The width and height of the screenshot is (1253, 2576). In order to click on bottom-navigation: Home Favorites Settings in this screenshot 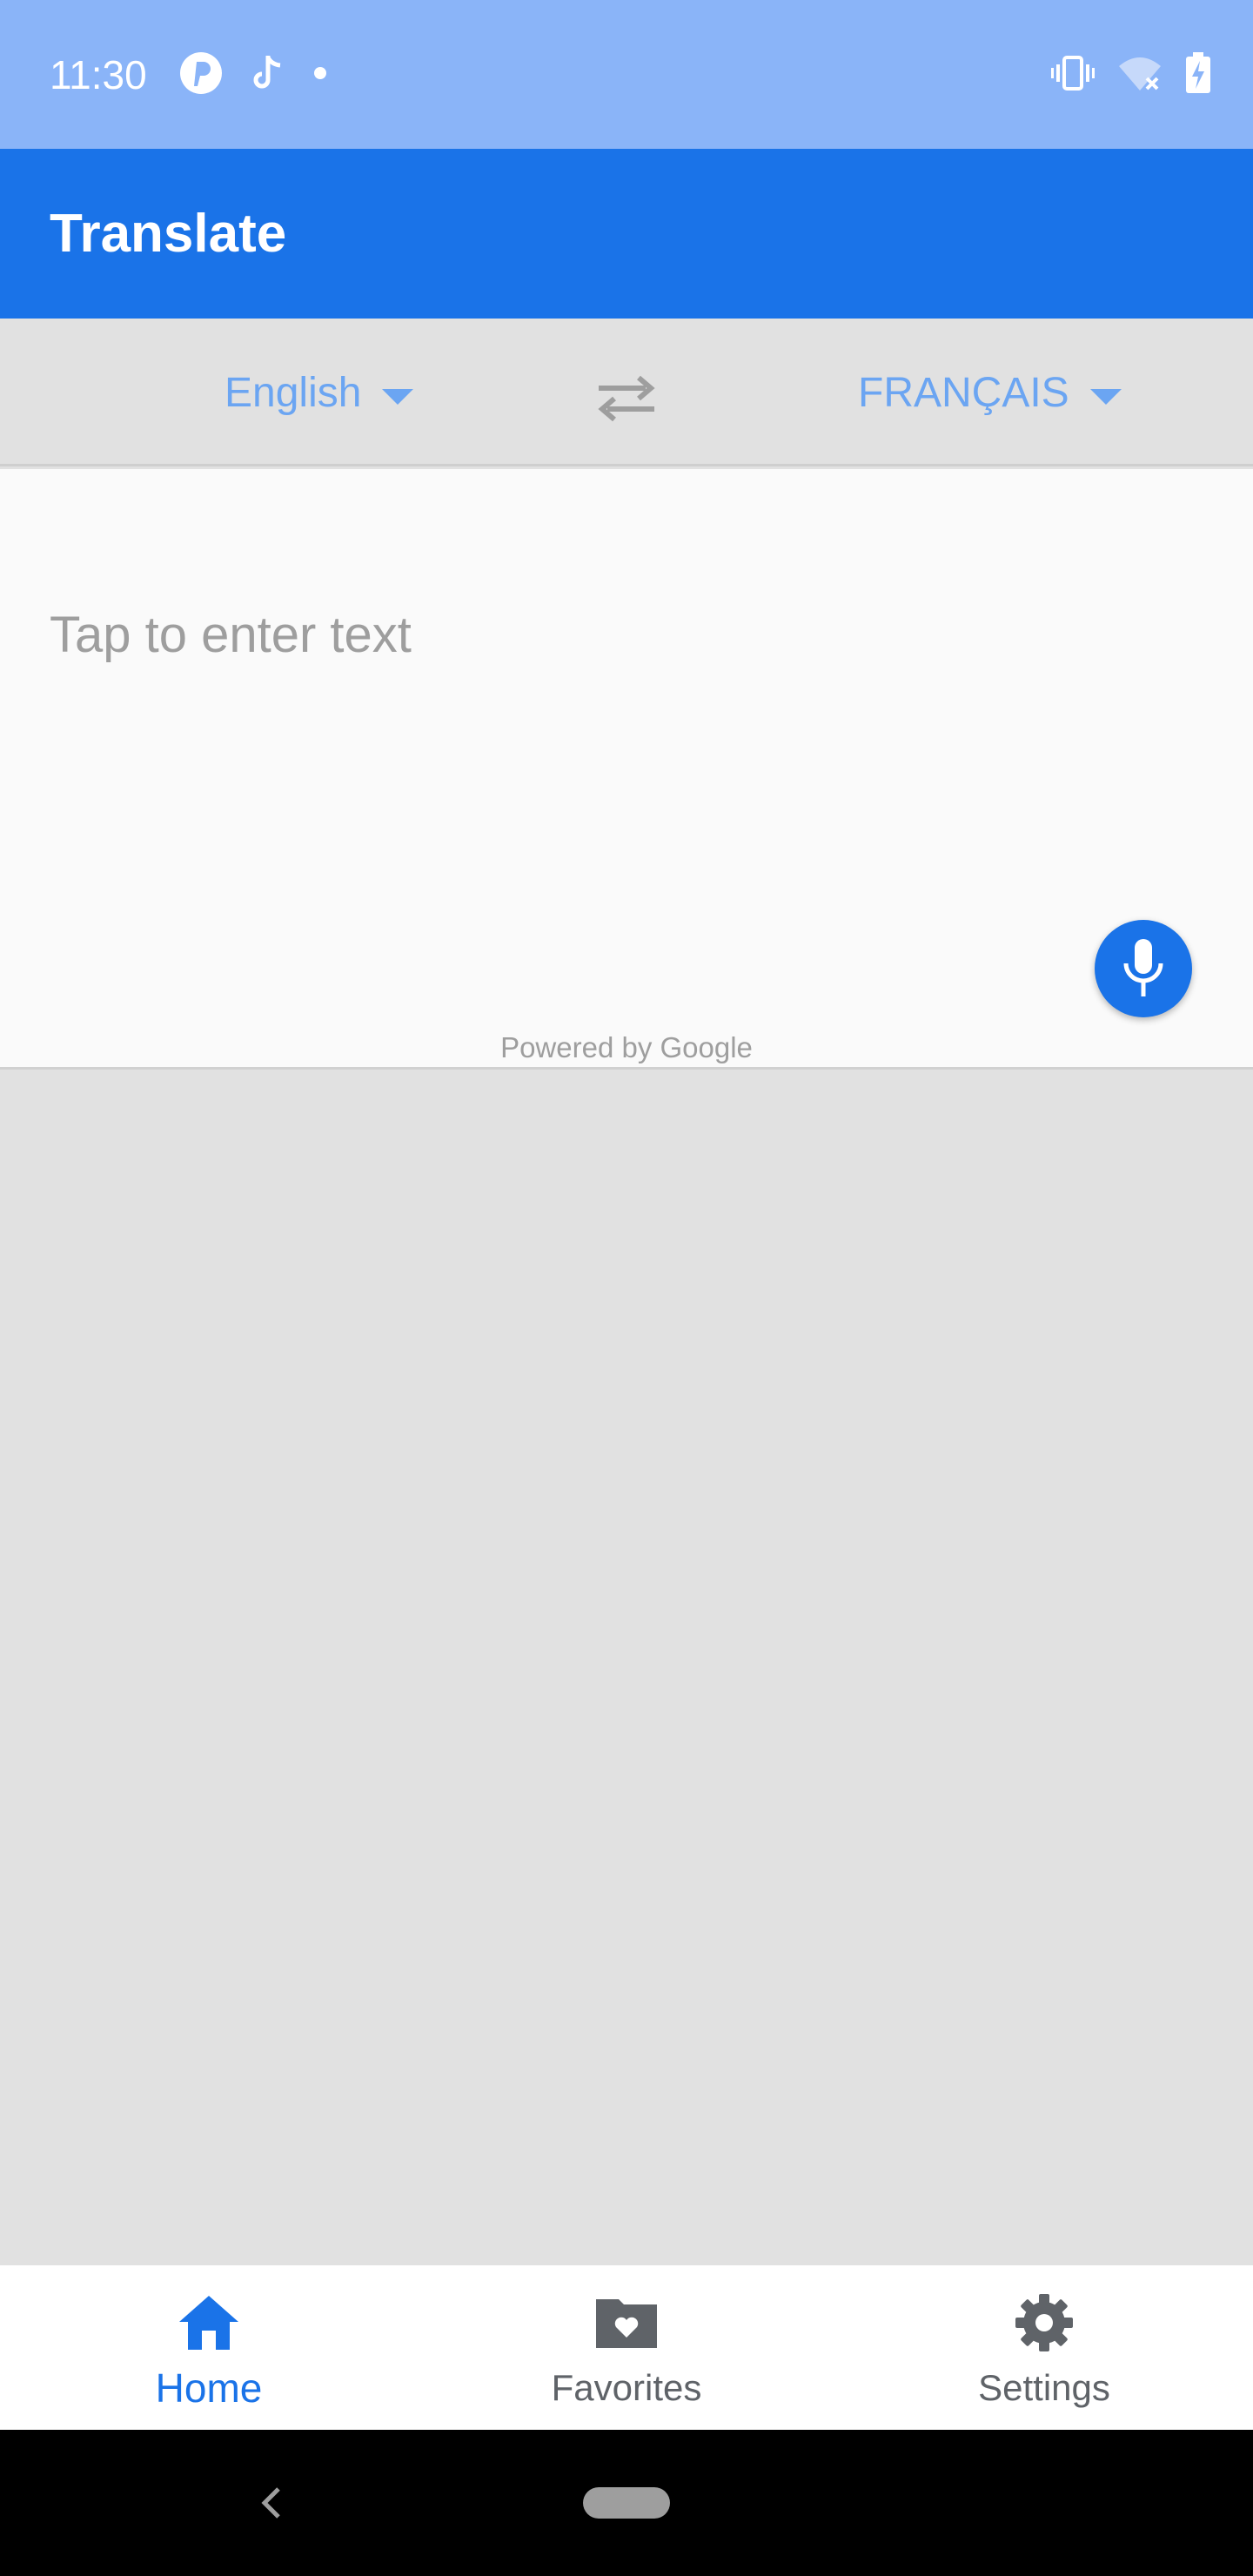, I will do `click(626, 2347)`.